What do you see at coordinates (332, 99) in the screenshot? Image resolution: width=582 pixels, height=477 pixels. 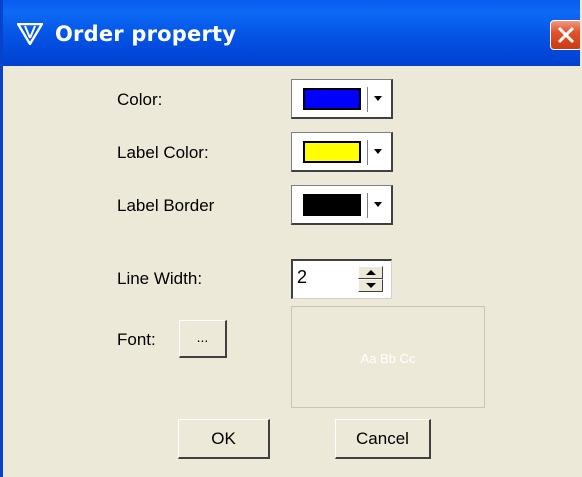 I see `color-swatch` at bounding box center [332, 99].